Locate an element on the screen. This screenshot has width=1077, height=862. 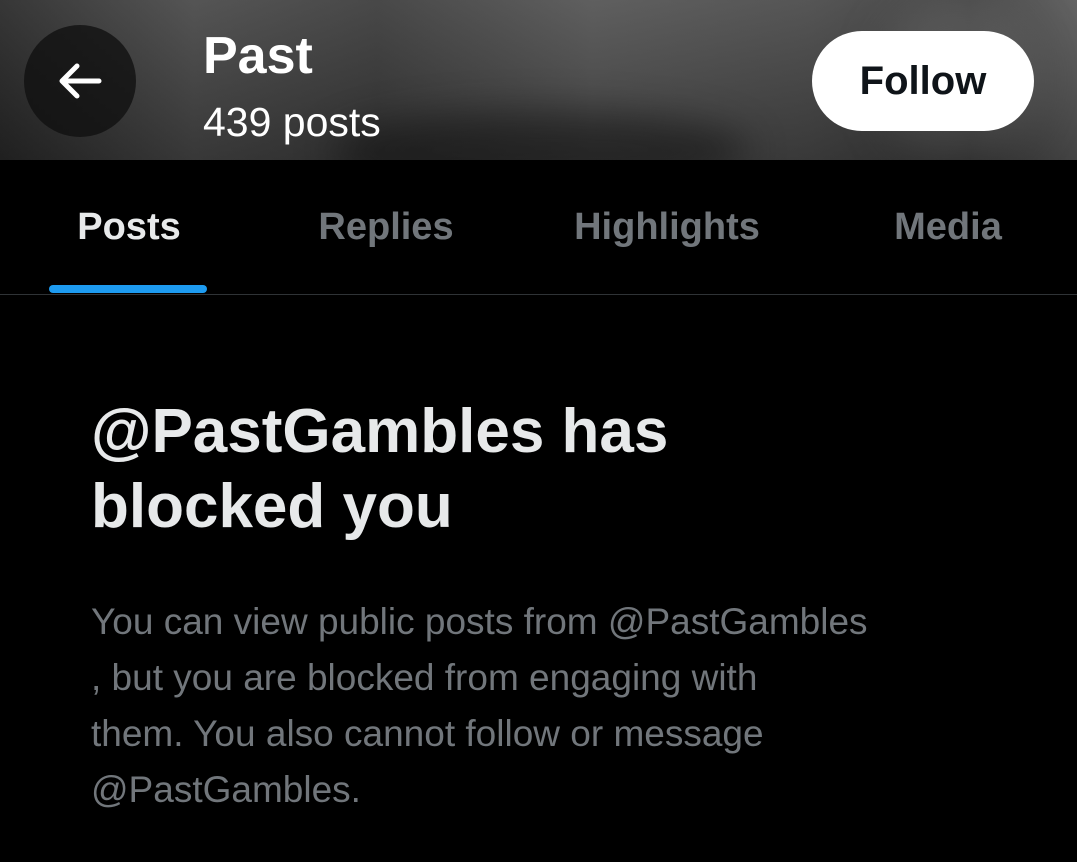
post-count: 439 posts is located at coordinates (292, 122).